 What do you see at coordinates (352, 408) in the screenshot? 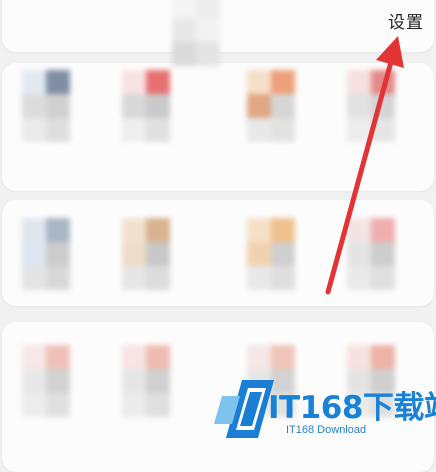
I see `watermark-brand: IT168下载站` at bounding box center [352, 408].